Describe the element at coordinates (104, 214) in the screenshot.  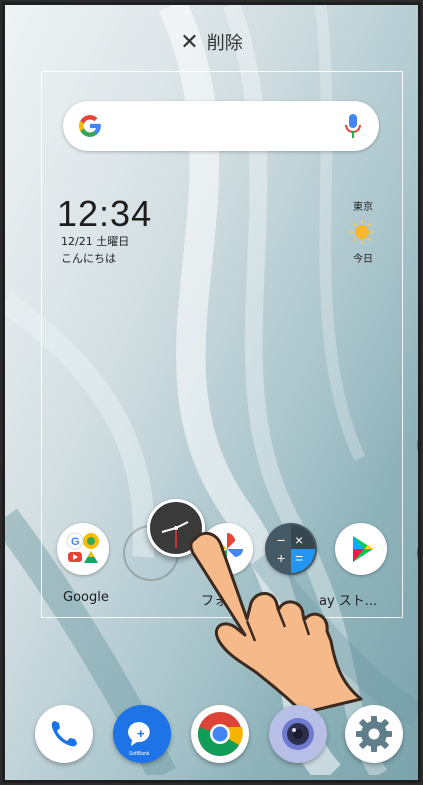
I see `clock-time: 12:34` at that location.